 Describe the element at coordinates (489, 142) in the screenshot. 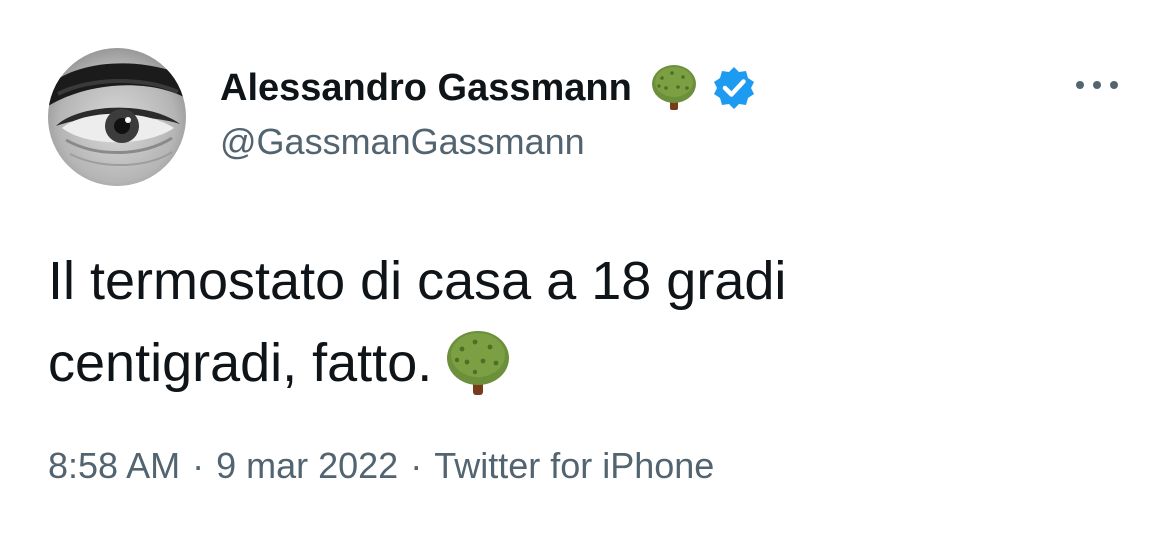

I see `user-handle: @GassmanGassmann` at that location.